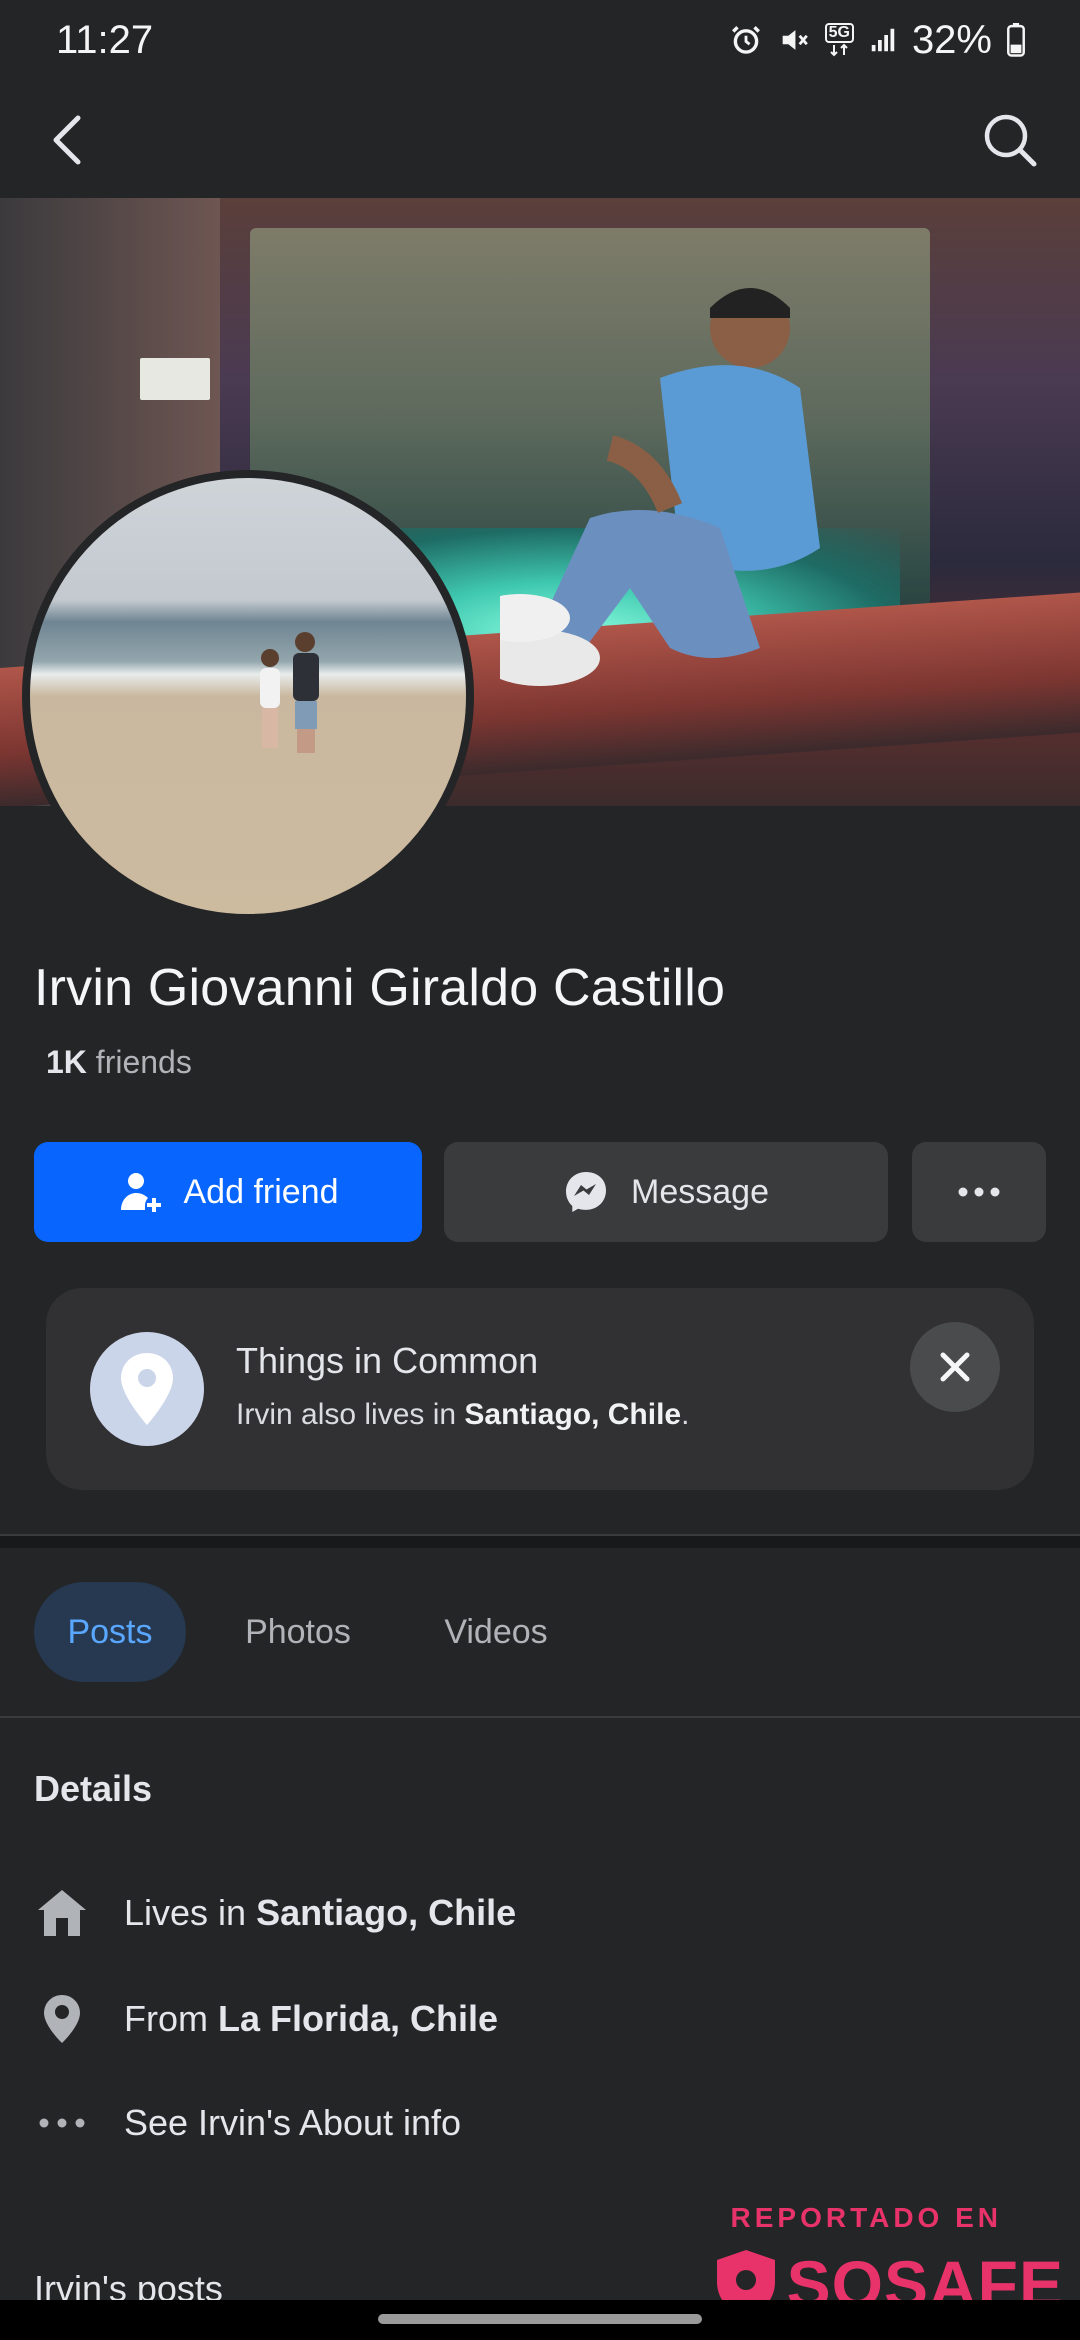  I want to click on status-time: 11:27, so click(105, 40).